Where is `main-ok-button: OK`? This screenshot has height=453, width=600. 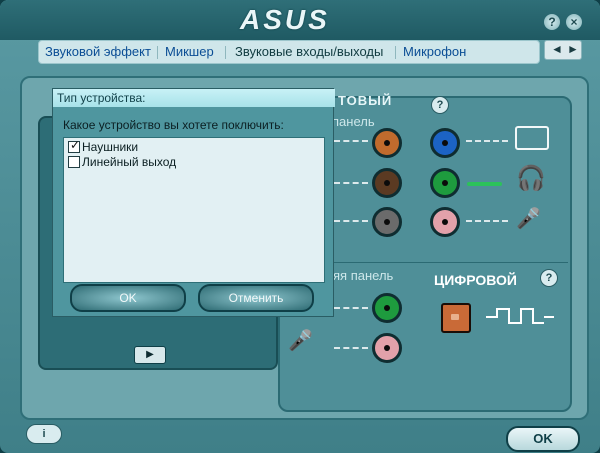
main-ok-button: OK is located at coordinates (543, 439).